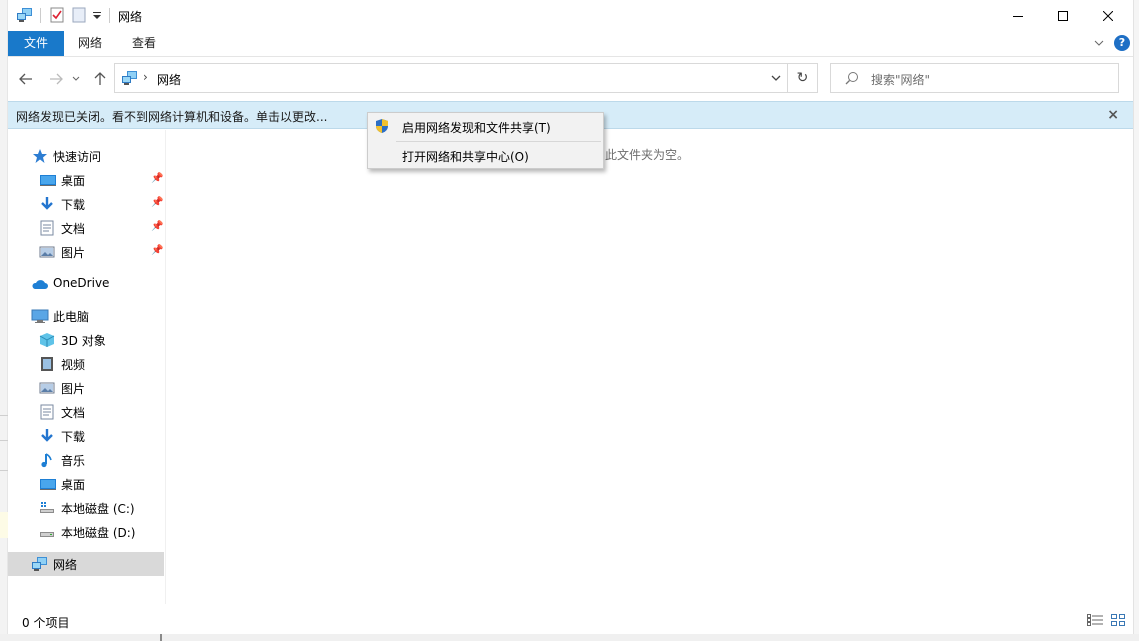 This screenshot has height=641, width=1139. I want to click on close-button, so click(1108, 15).